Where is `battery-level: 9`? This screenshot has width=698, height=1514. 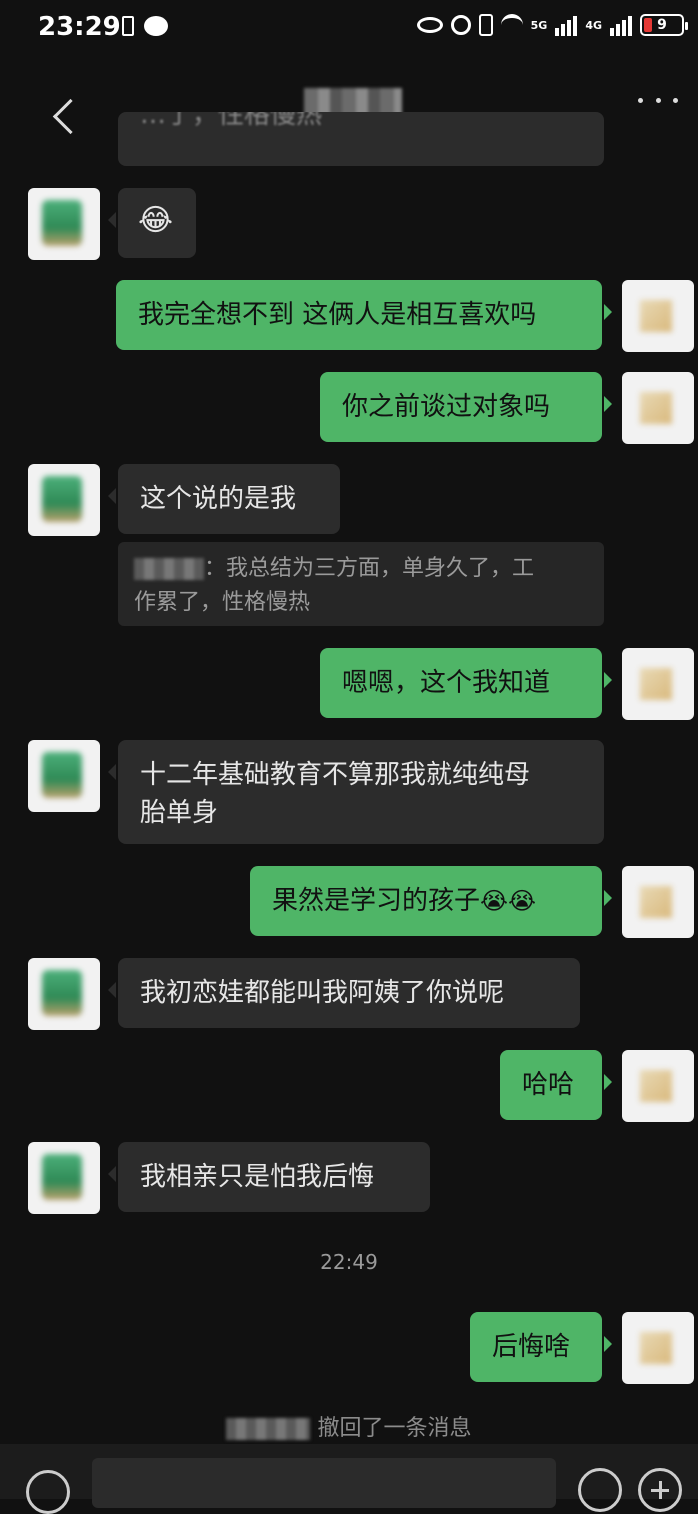 battery-level: 9 is located at coordinates (662, 25).